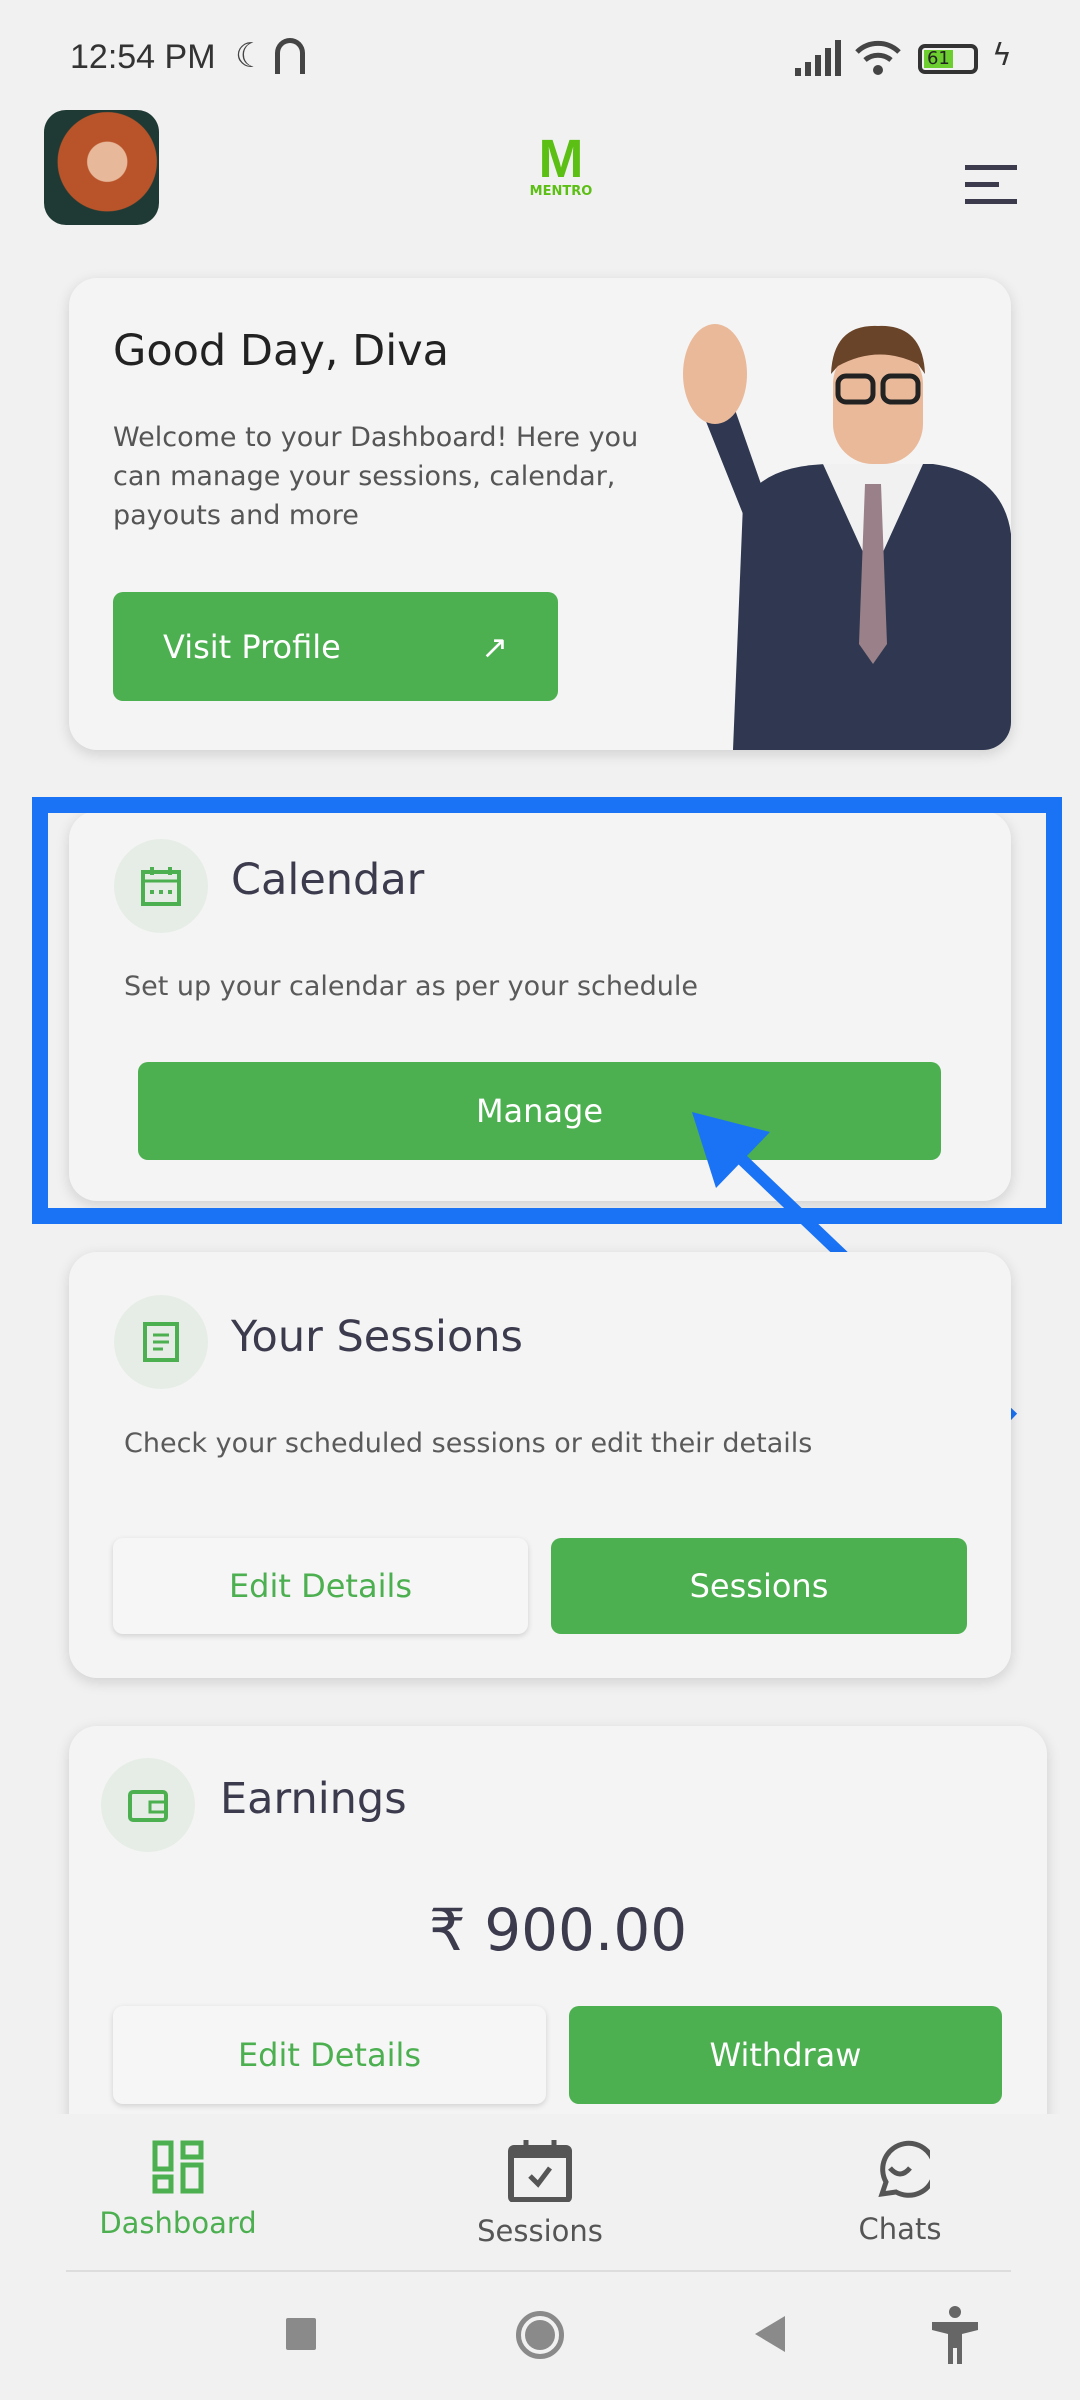 This screenshot has height=2400, width=1080. Describe the element at coordinates (900, 2229) in the screenshot. I see `nav-label: Chats` at that location.